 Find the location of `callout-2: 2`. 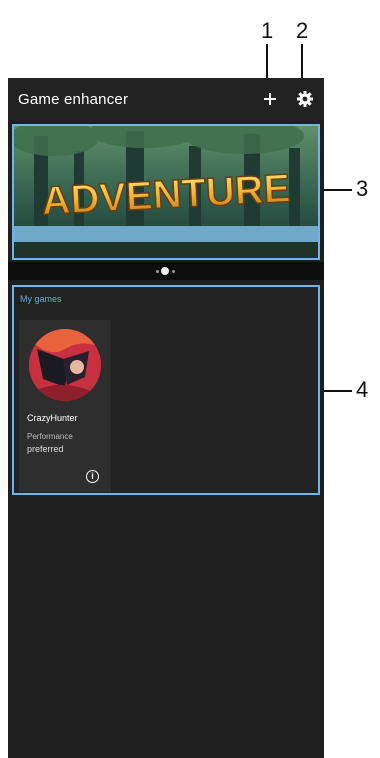

callout-2: 2 is located at coordinates (302, 30).